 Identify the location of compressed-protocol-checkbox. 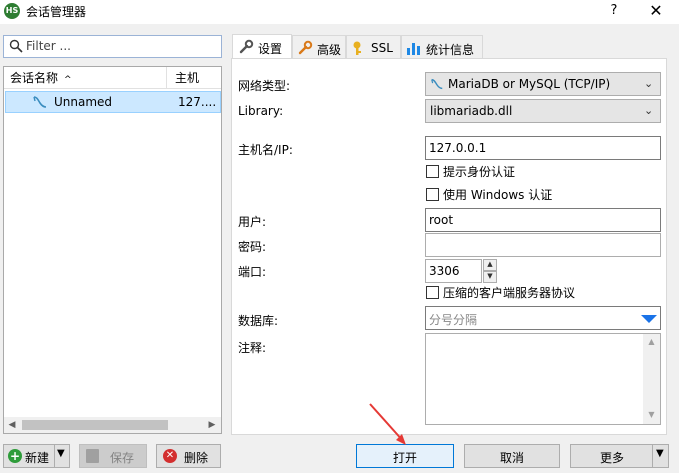
(432, 292).